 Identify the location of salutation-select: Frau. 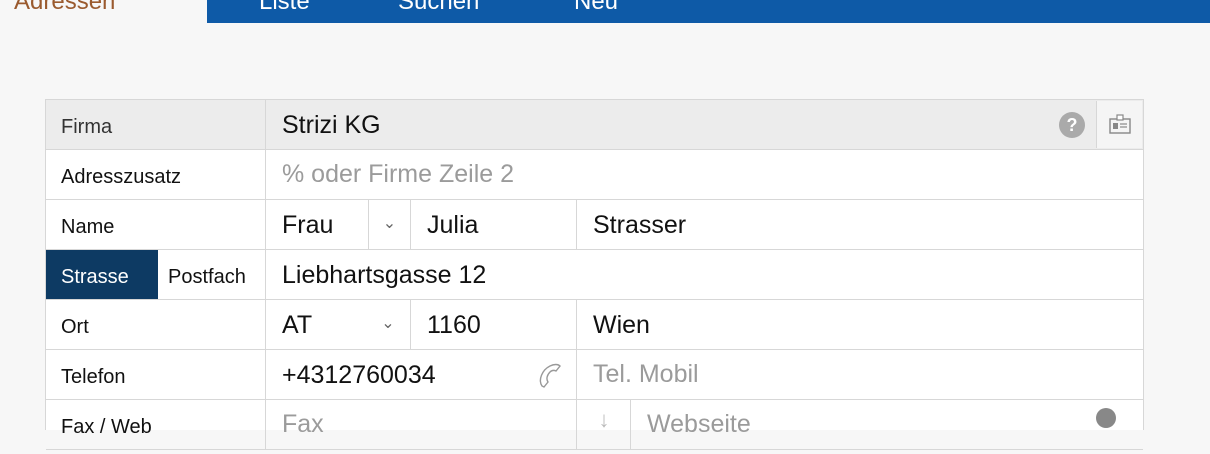
(317, 224).